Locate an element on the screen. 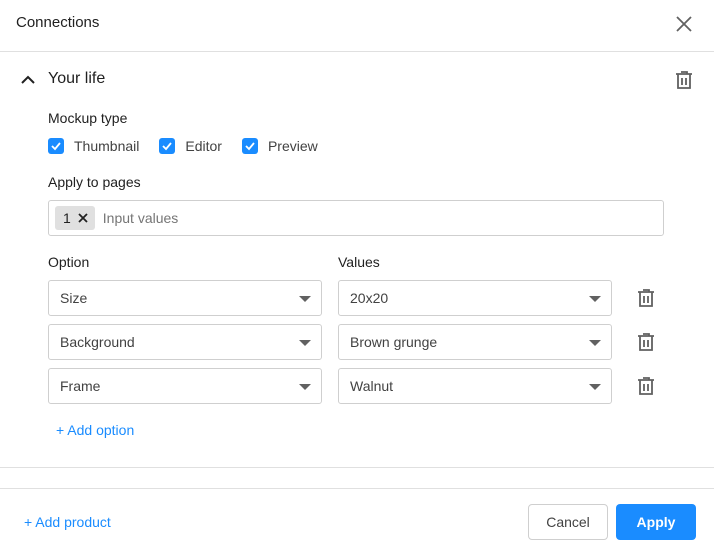 The height and width of the screenshot is (556, 714). checkbox-editor: Editor is located at coordinates (190, 146).